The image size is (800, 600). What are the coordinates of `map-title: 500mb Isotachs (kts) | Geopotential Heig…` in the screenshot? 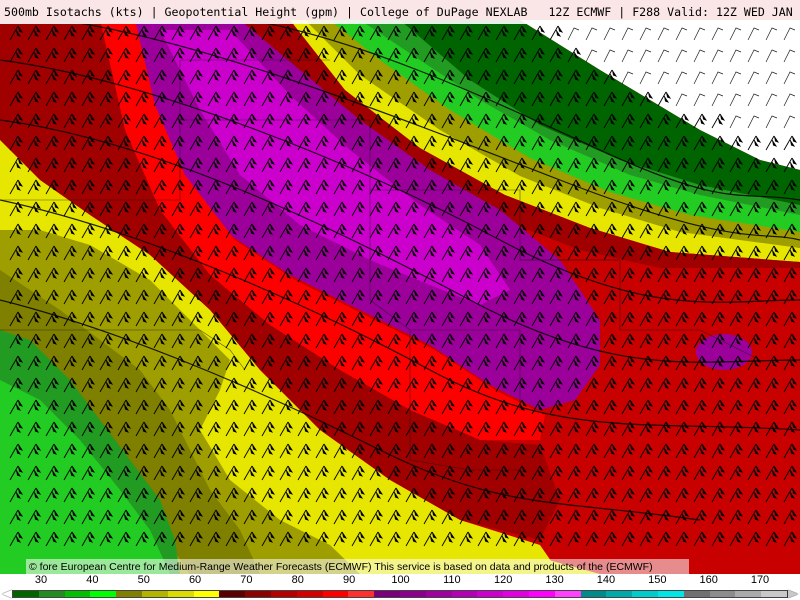 It's located at (402, 12).